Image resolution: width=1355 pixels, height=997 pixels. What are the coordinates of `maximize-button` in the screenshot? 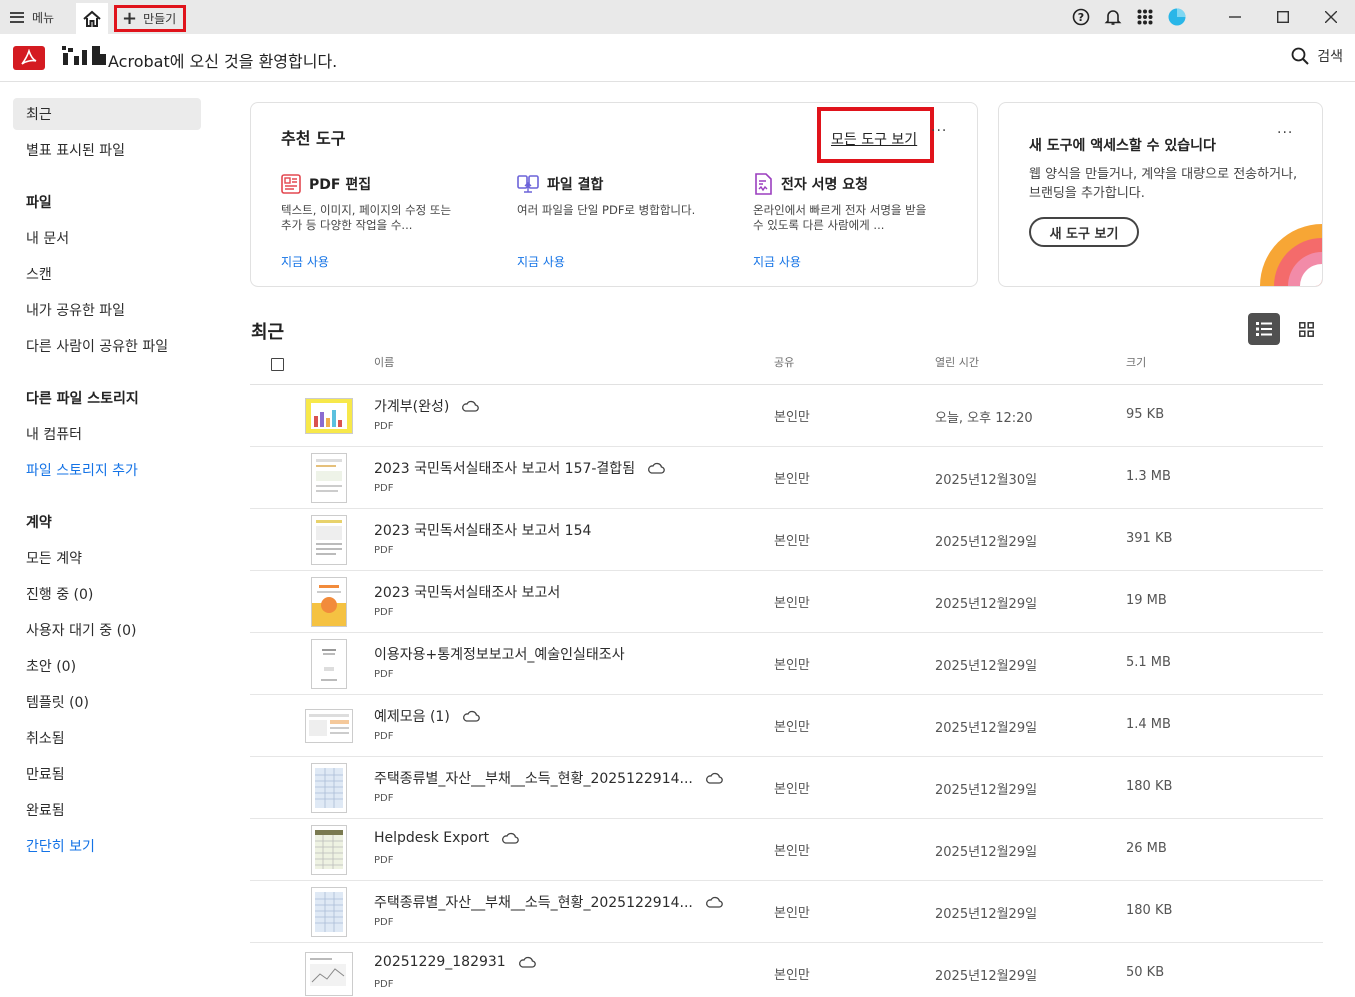 It's located at (1283, 17).